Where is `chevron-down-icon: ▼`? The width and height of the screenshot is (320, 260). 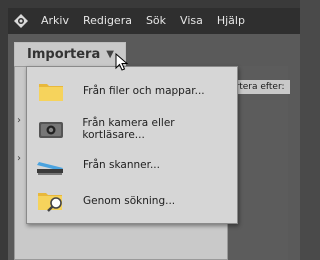 chevron-down-icon: ▼ is located at coordinates (110, 54).